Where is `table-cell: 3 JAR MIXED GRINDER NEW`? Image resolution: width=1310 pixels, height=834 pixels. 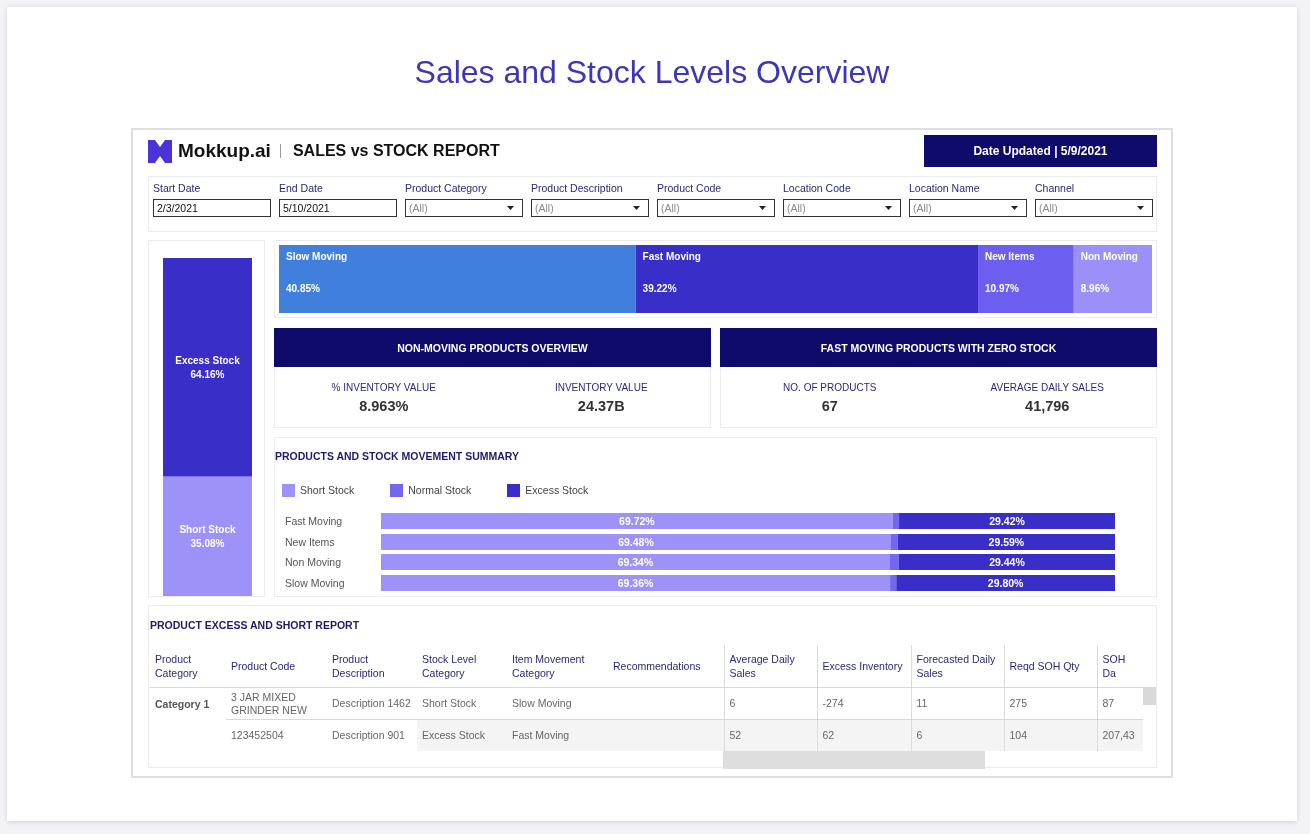
table-cell: 3 JAR MIXED GRINDER NEW is located at coordinates (276, 703).